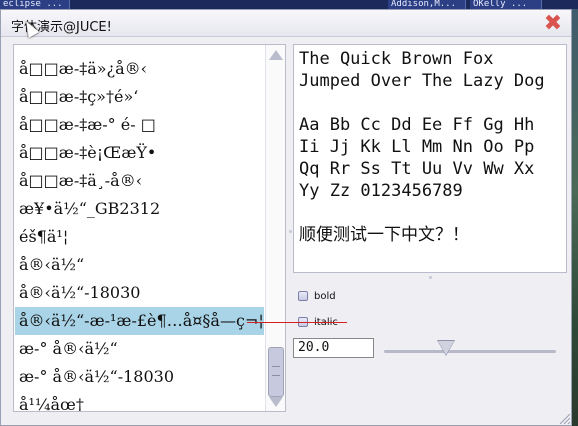 Image resolution: width=578 pixels, height=426 pixels. I want to click on title-bar: 字体演示@JUCE! ✖, so click(286, 23).